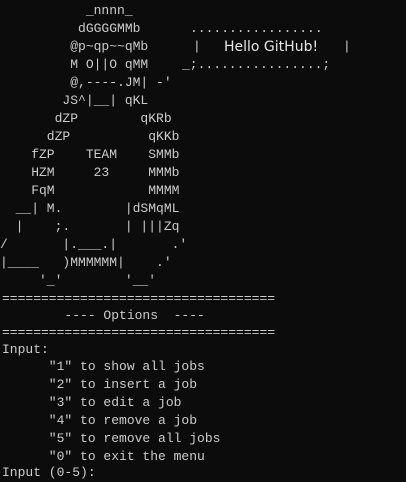 The width and height of the screenshot is (406, 482). What do you see at coordinates (90, 226) in the screenshot?
I see `ascii-art-line: | ;. | |||Zq` at bounding box center [90, 226].